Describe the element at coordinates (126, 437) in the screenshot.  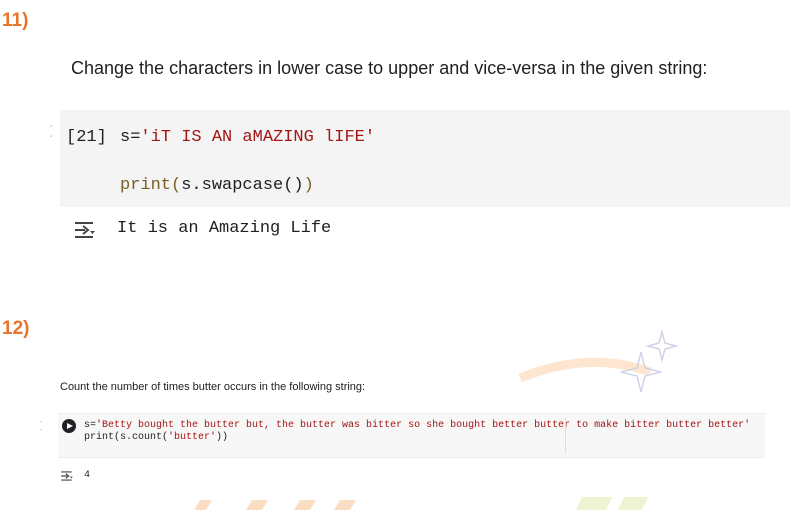
I see `code-func: print(s.count(` at that location.